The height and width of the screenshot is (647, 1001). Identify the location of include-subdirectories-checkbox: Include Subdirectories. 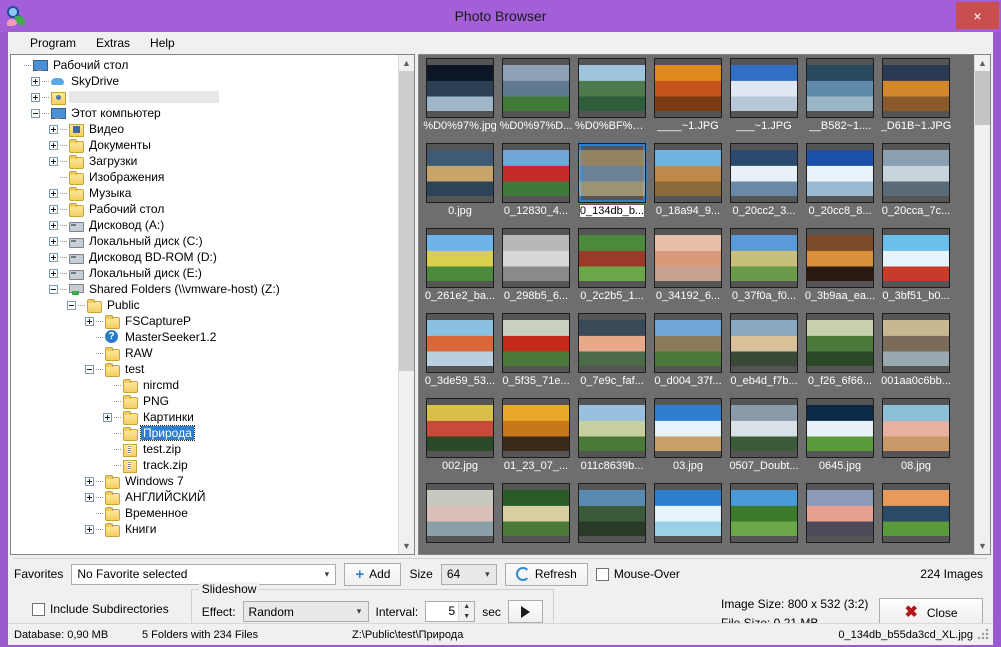
(100, 609).